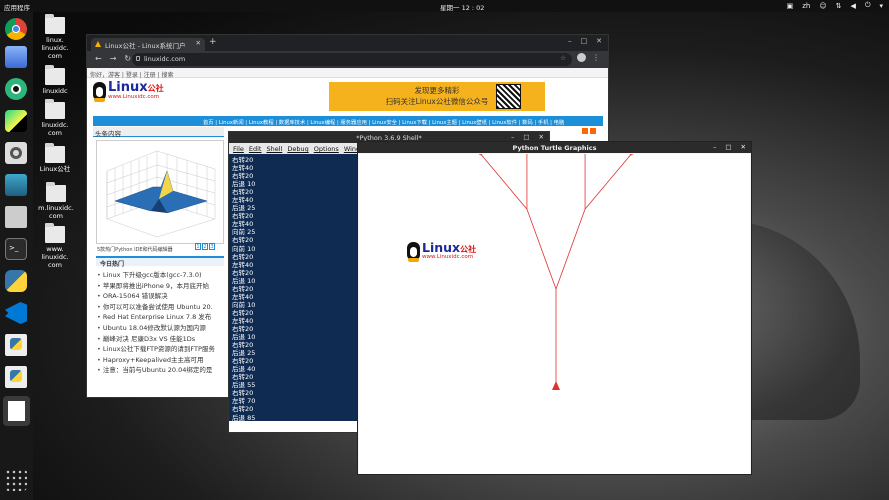  I want to click on list-item: 巅峰对决 尼康D3x VS 佳能1Ds, so click(162, 338).